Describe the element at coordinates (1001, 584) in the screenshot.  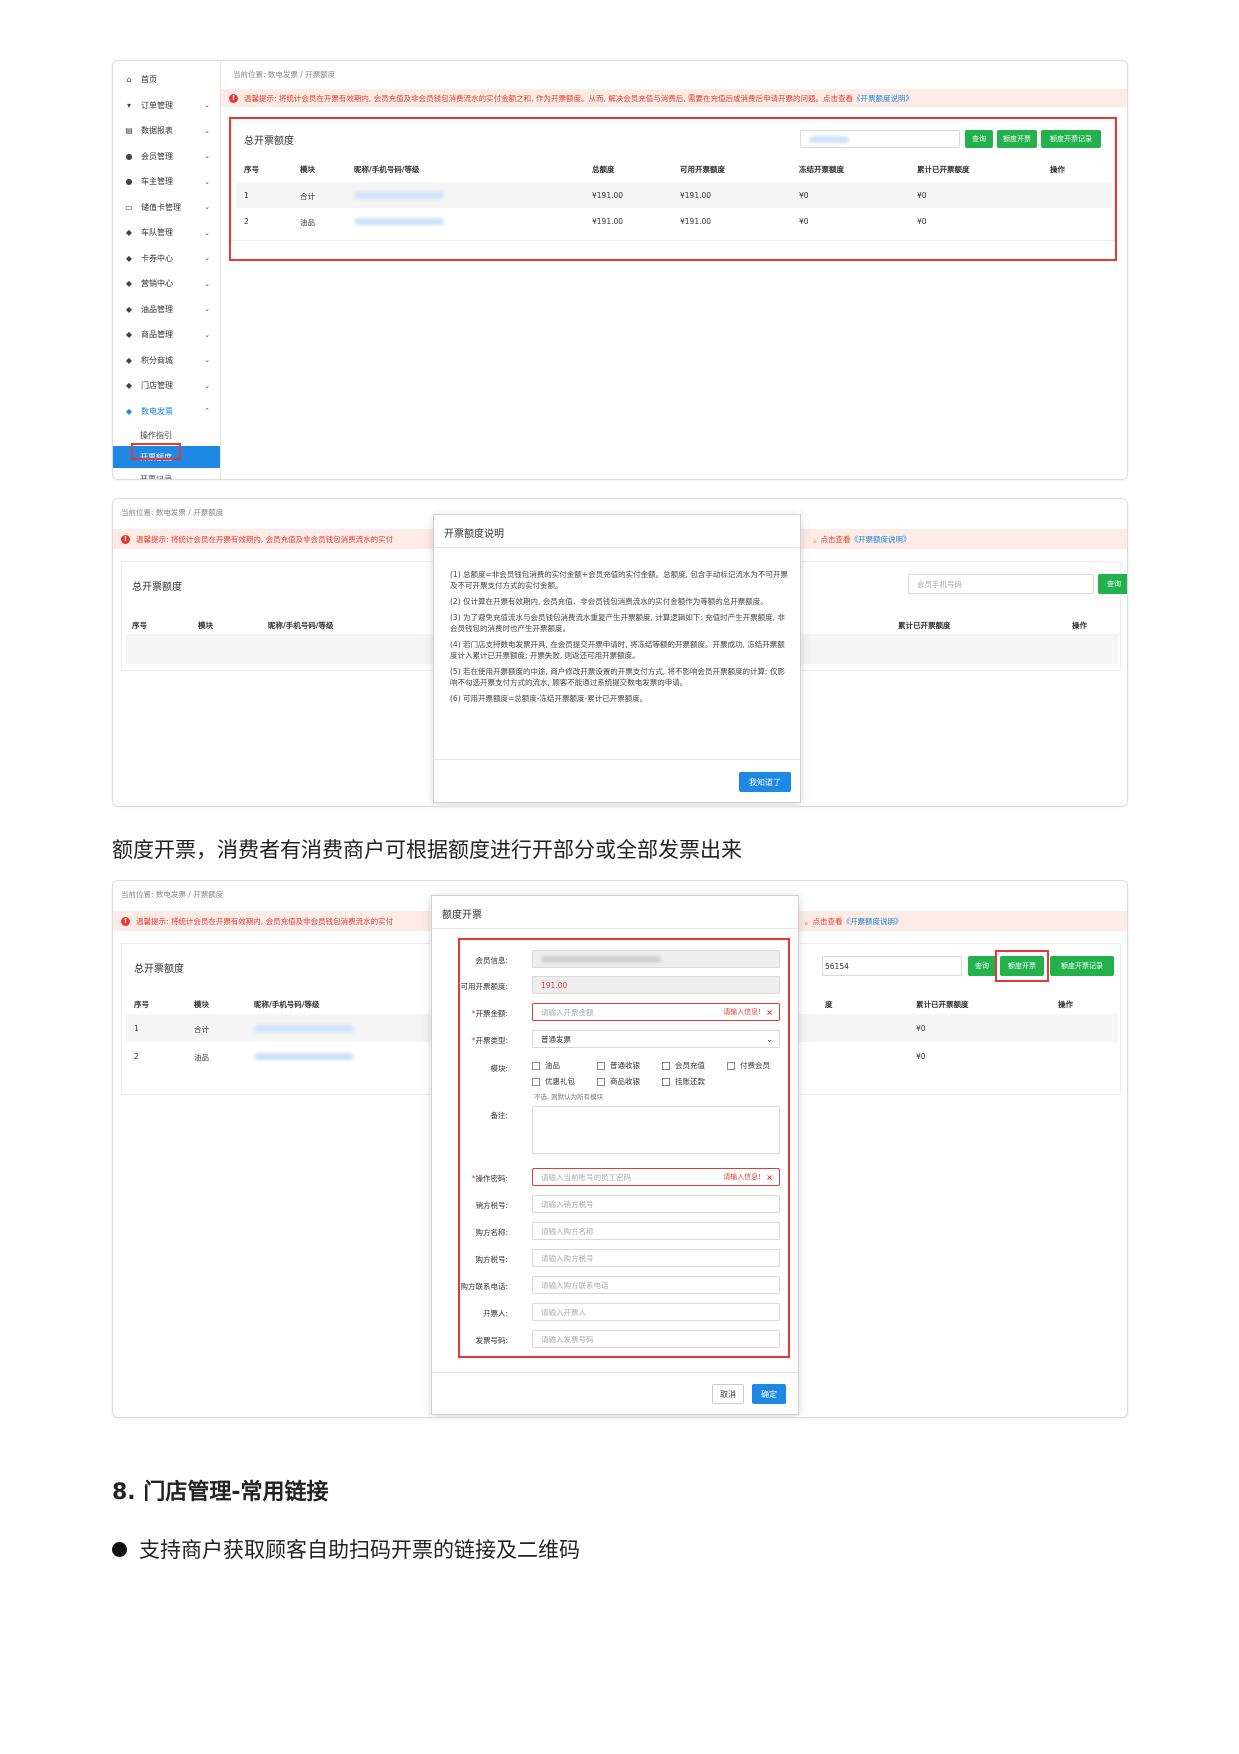
I see `member-phone-input: 会员手机号码` at that location.